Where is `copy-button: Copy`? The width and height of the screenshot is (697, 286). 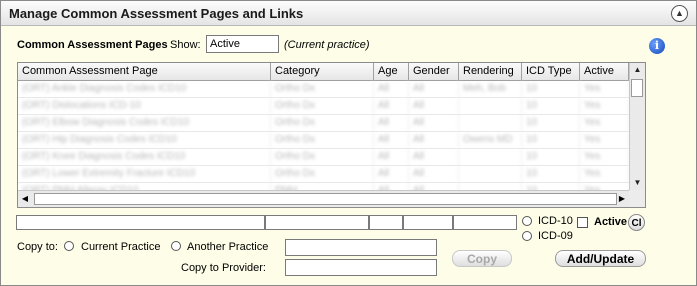
copy-button: Copy is located at coordinates (482, 258).